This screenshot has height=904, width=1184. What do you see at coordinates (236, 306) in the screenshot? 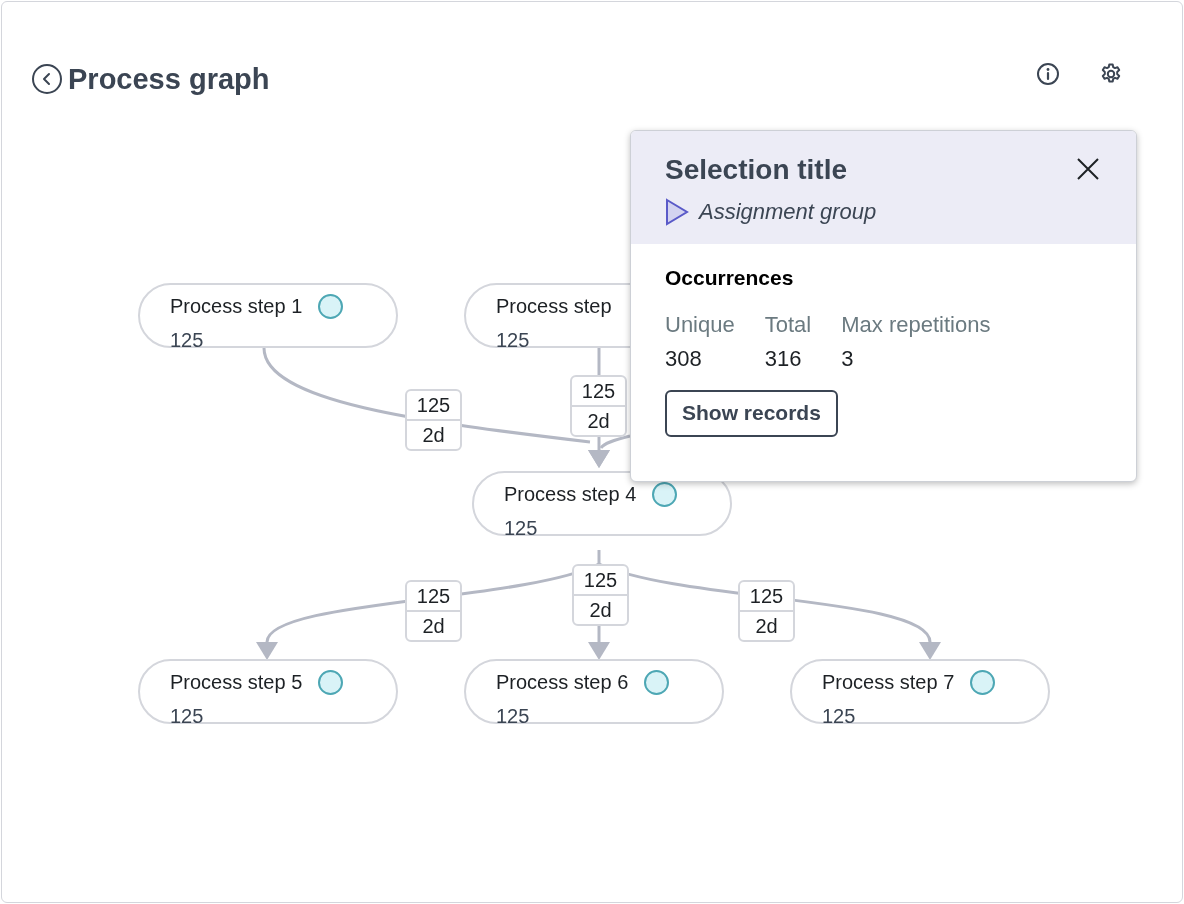
I see `node-title: Process step 1` at bounding box center [236, 306].